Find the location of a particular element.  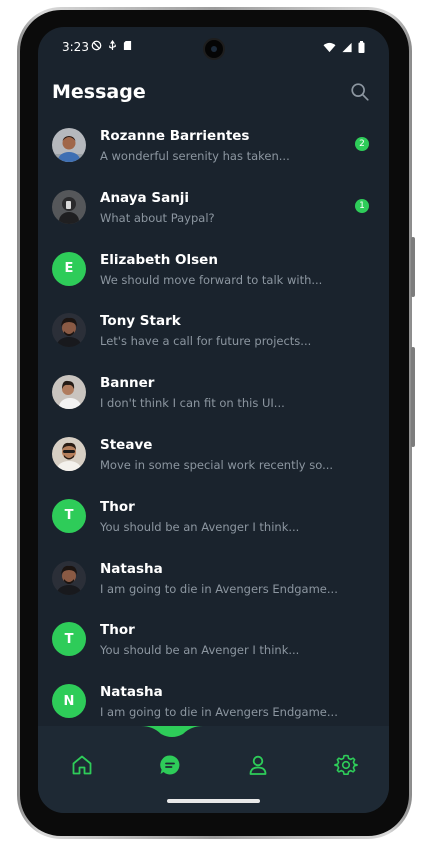

header: Message is located at coordinates (213, 97).